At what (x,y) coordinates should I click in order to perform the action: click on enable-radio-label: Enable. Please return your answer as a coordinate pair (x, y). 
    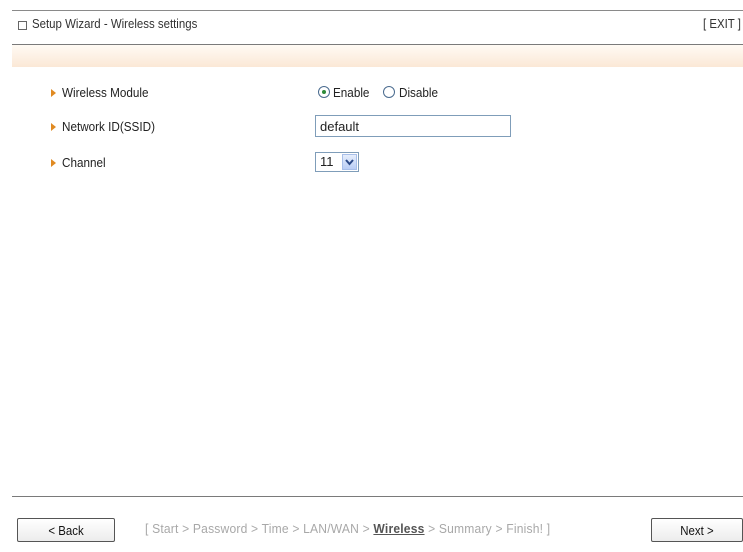
    Looking at the image, I should click on (351, 92).